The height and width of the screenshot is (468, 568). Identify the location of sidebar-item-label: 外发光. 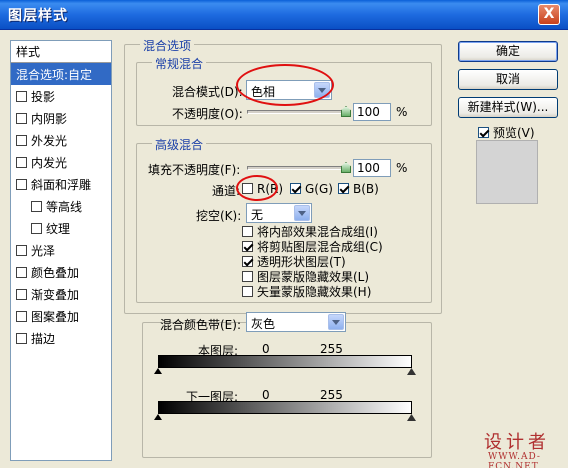
(49, 141).